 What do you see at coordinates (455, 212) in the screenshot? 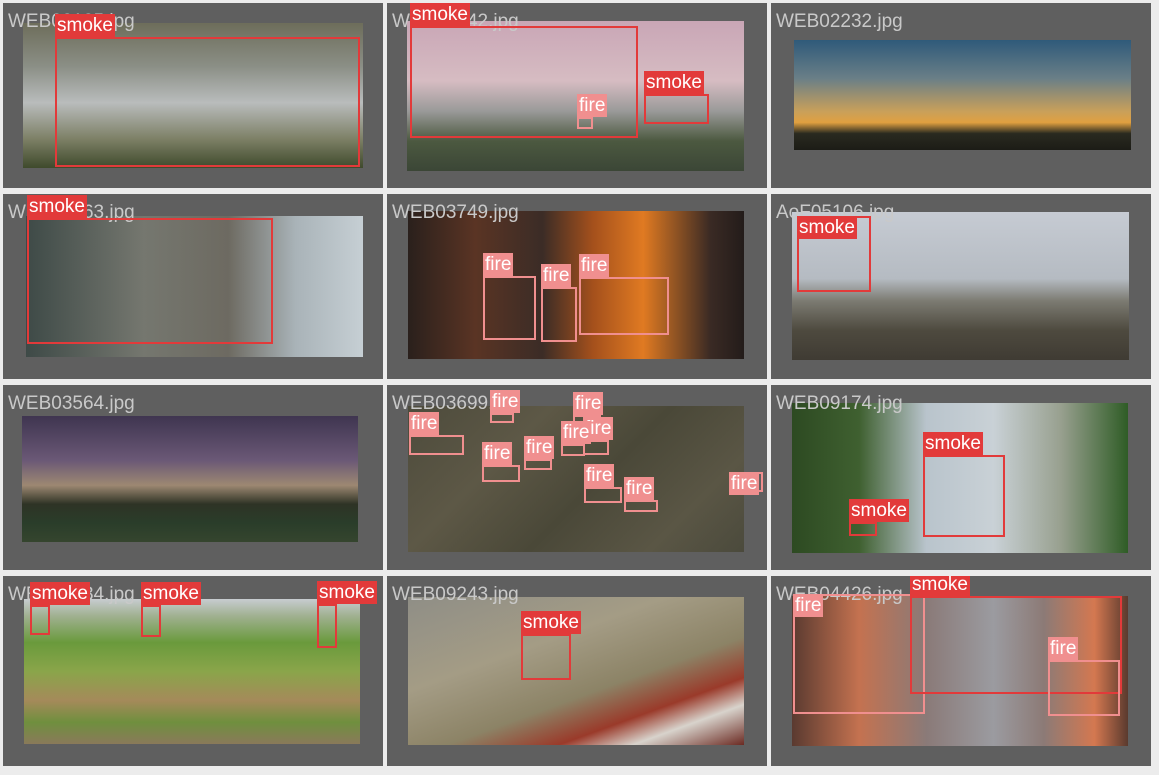
I see `image-filename: WEB03749.jpg` at bounding box center [455, 212].